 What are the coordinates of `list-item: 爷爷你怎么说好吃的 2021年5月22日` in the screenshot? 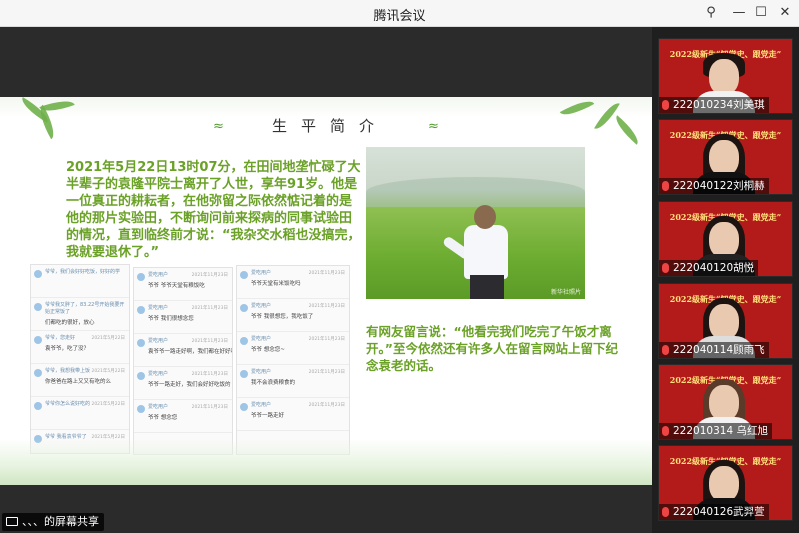 It's located at (80, 413).